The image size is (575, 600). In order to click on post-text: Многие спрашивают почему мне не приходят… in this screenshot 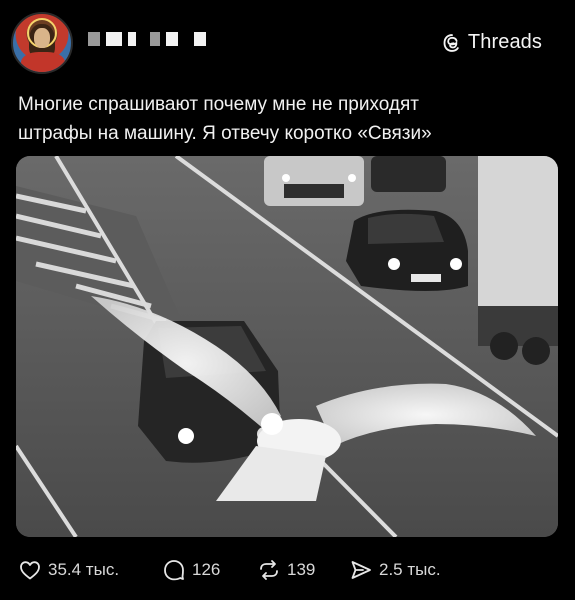, I will do `click(288, 119)`.